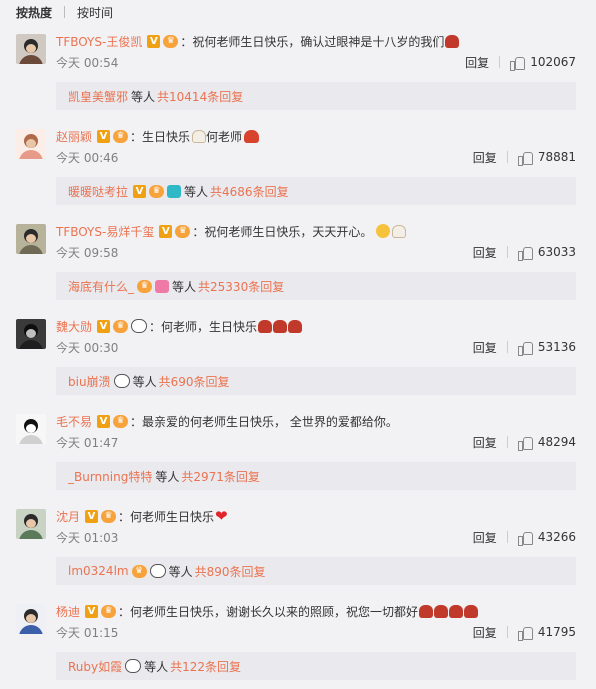 The width and height of the screenshot is (596, 689). What do you see at coordinates (98, 191) in the screenshot?
I see `reply-username-link: 暖暖哒考拉` at bounding box center [98, 191].